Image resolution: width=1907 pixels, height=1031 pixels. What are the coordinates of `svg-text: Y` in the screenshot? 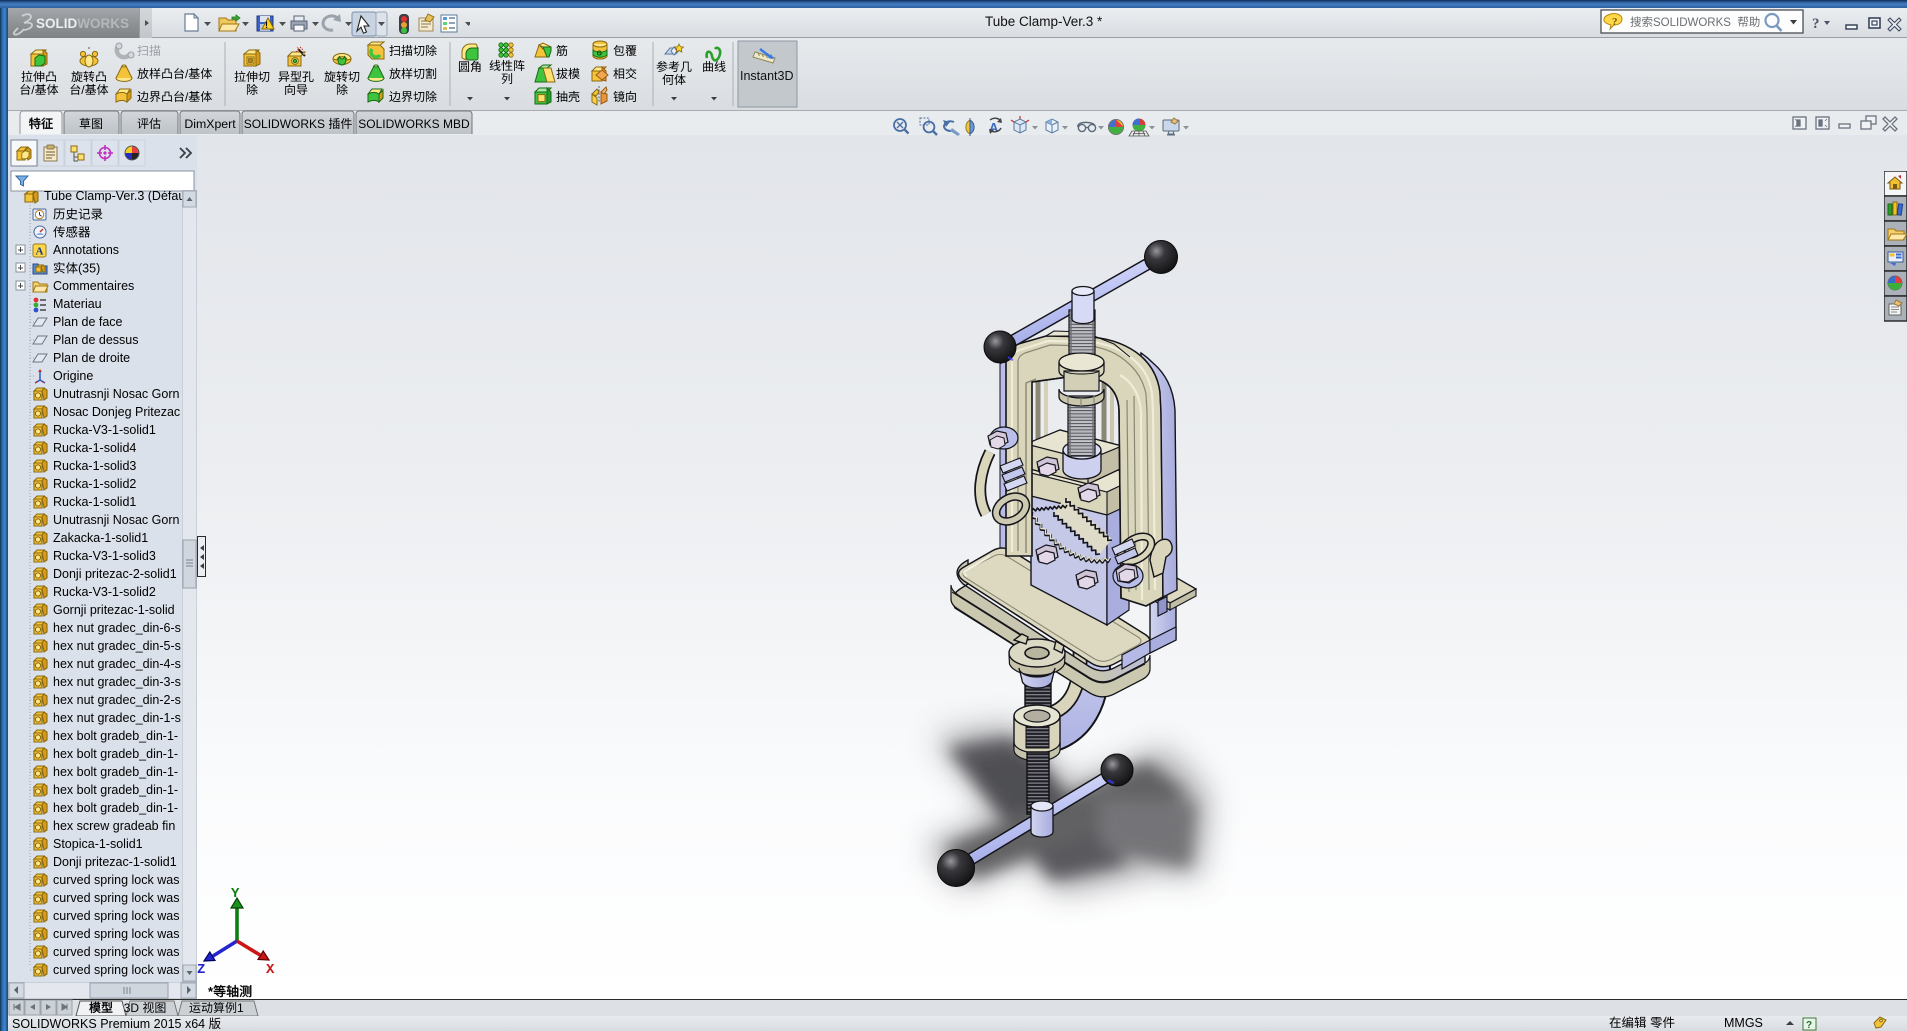 It's located at (235, 894).